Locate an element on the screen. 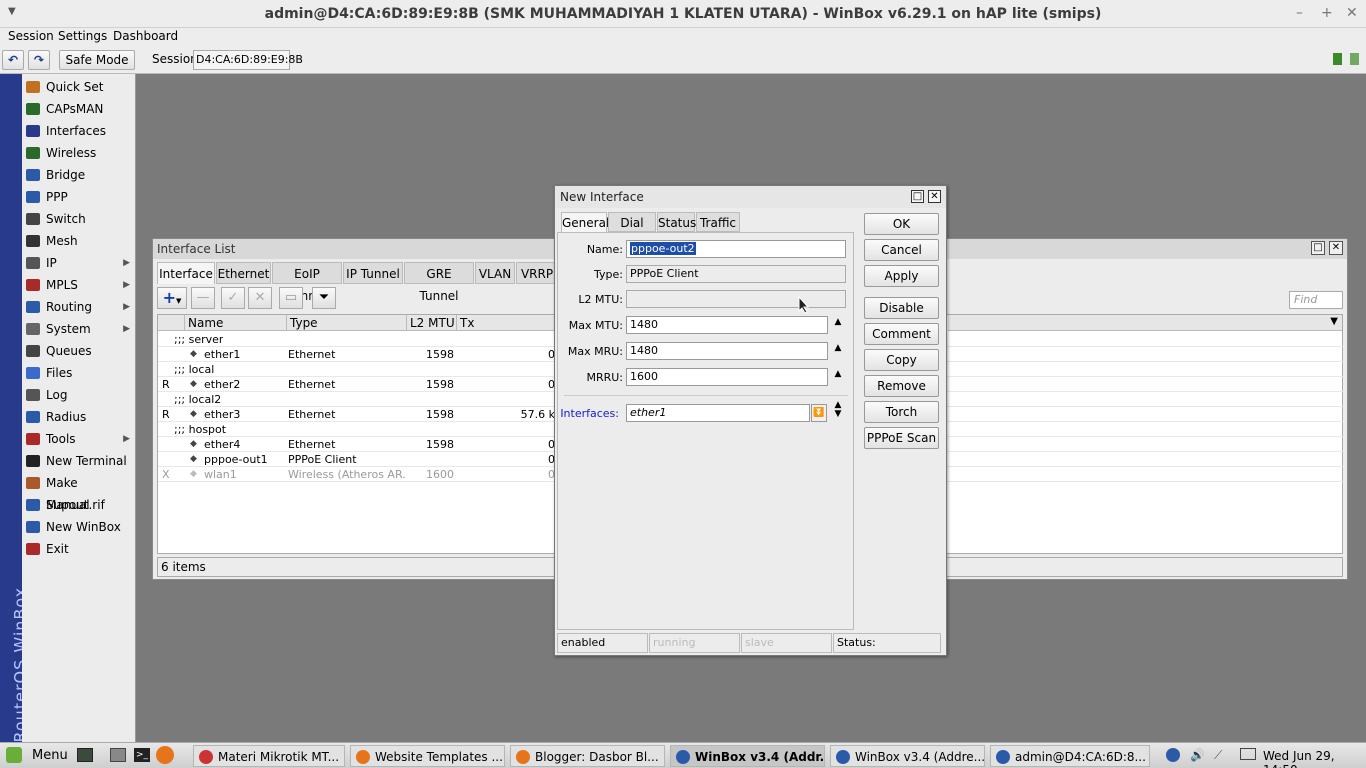  minimize-icon: – is located at coordinates (1299, 13).